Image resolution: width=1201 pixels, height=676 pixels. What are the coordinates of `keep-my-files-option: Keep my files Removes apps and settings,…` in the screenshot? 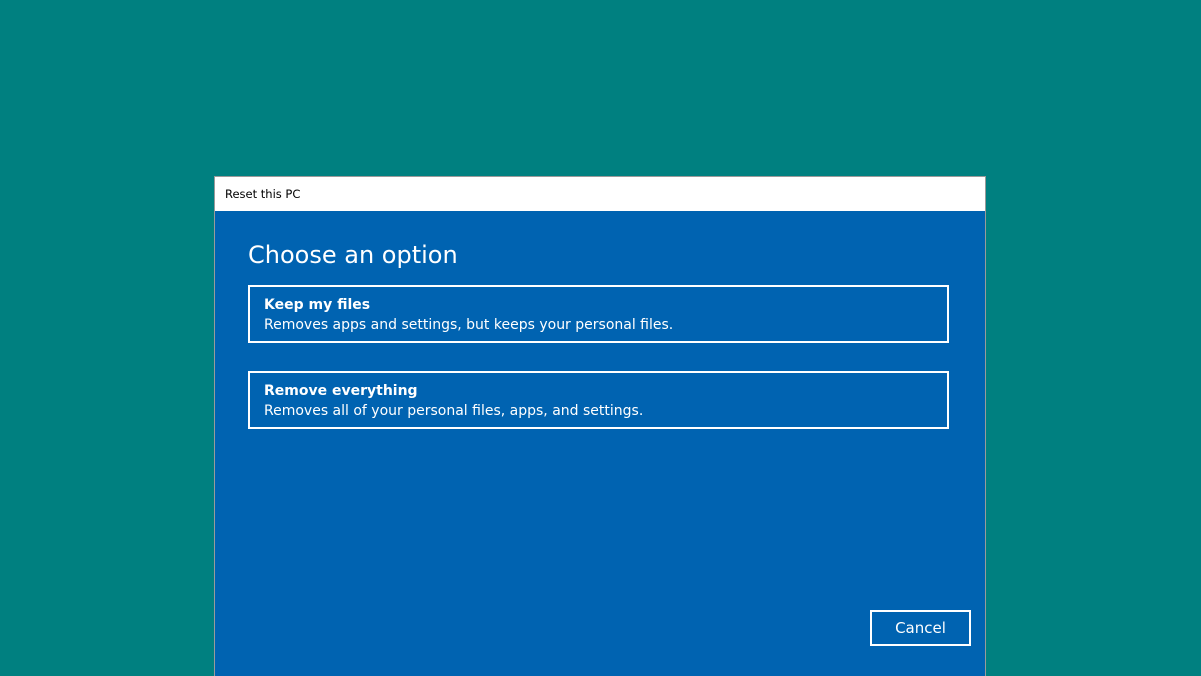 It's located at (598, 314).